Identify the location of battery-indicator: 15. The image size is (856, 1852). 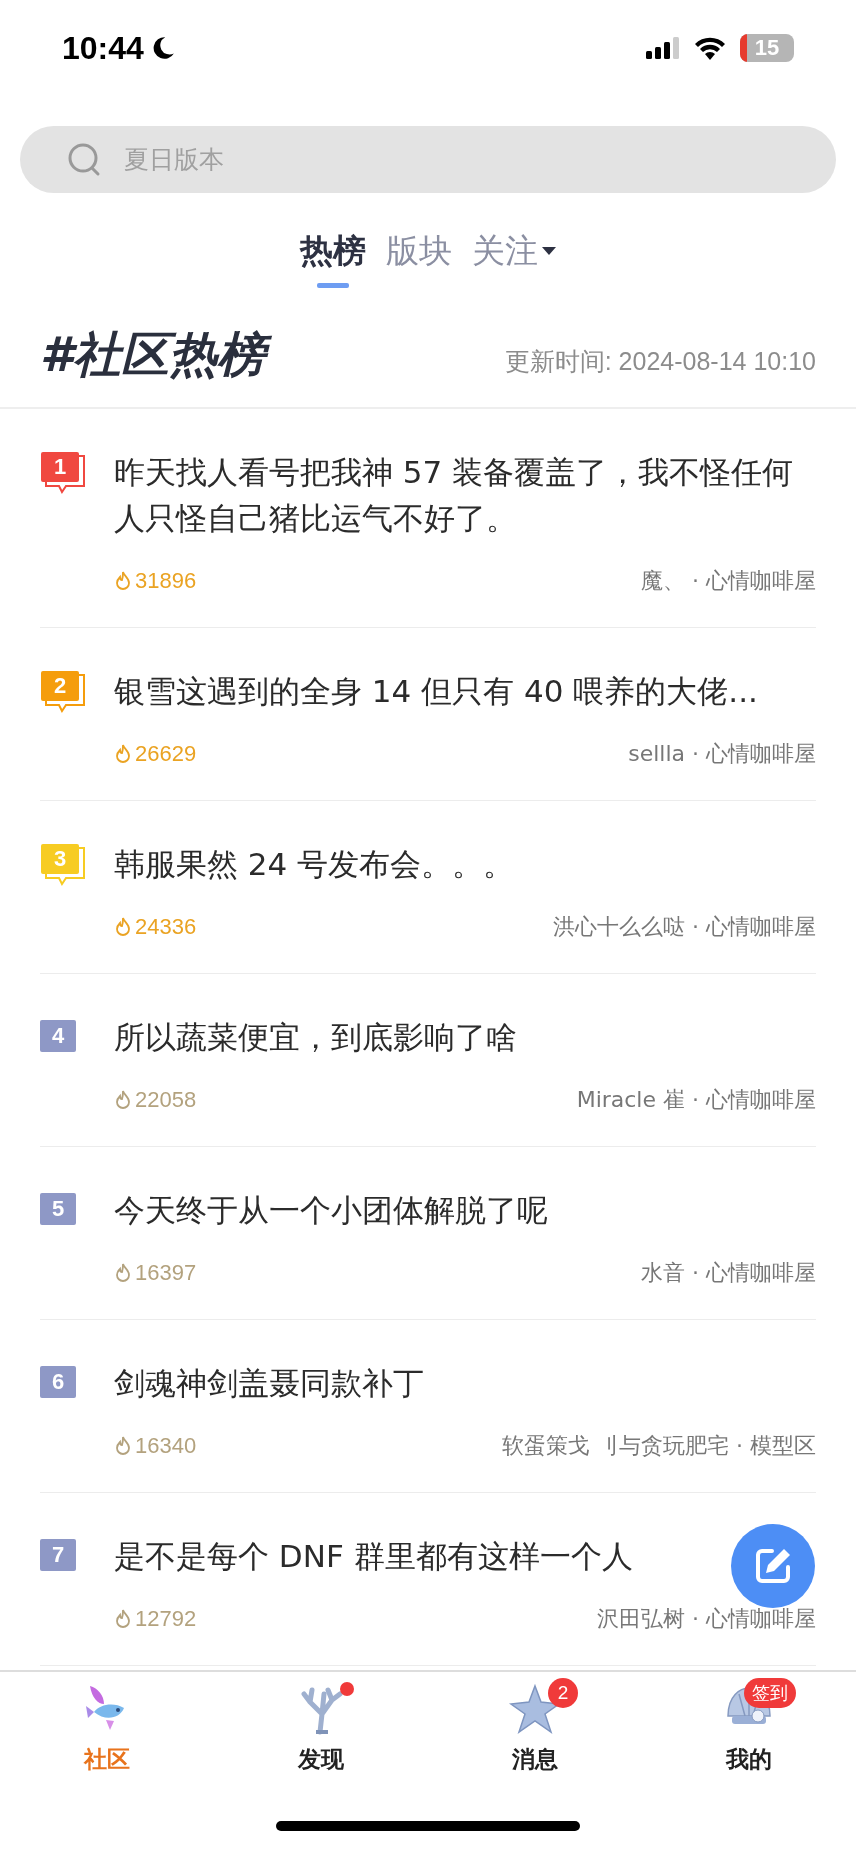
(767, 48).